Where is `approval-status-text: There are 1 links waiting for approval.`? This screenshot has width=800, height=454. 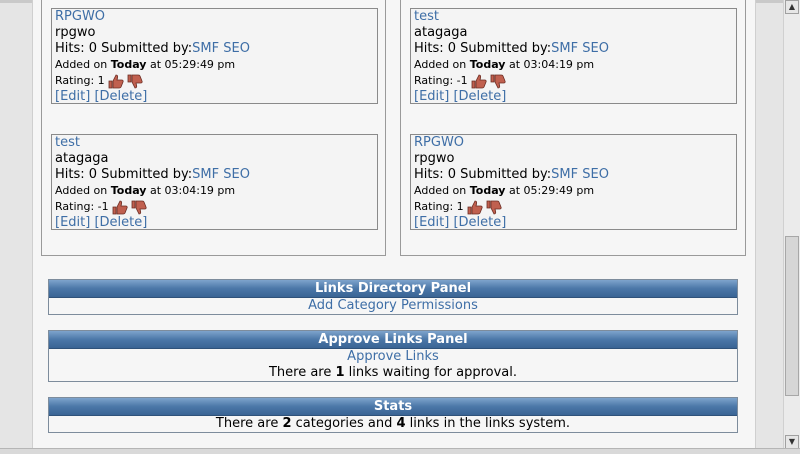 approval-status-text: There are 1 links waiting for approval. is located at coordinates (393, 373).